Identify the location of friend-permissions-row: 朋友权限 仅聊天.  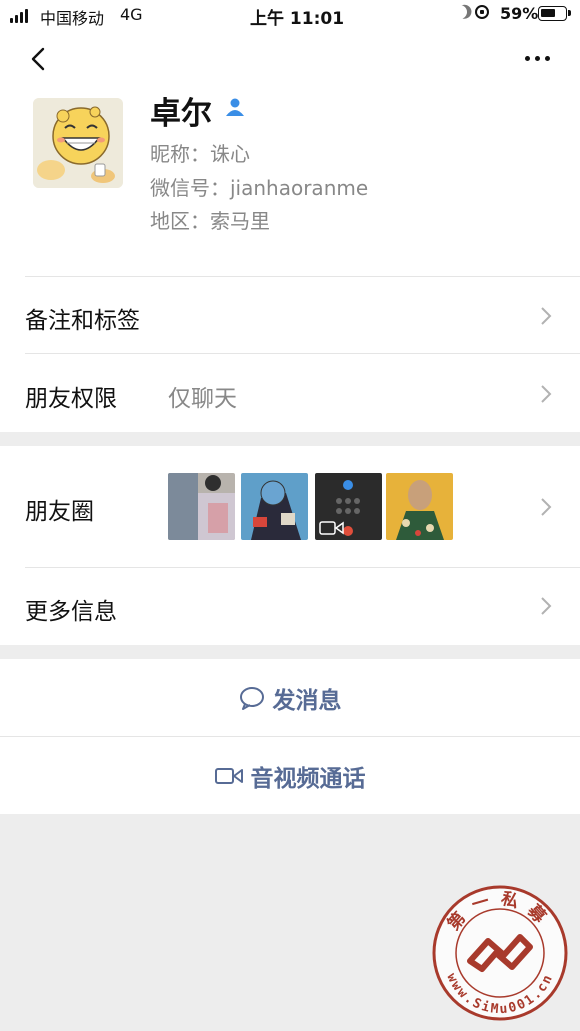
(290, 393).